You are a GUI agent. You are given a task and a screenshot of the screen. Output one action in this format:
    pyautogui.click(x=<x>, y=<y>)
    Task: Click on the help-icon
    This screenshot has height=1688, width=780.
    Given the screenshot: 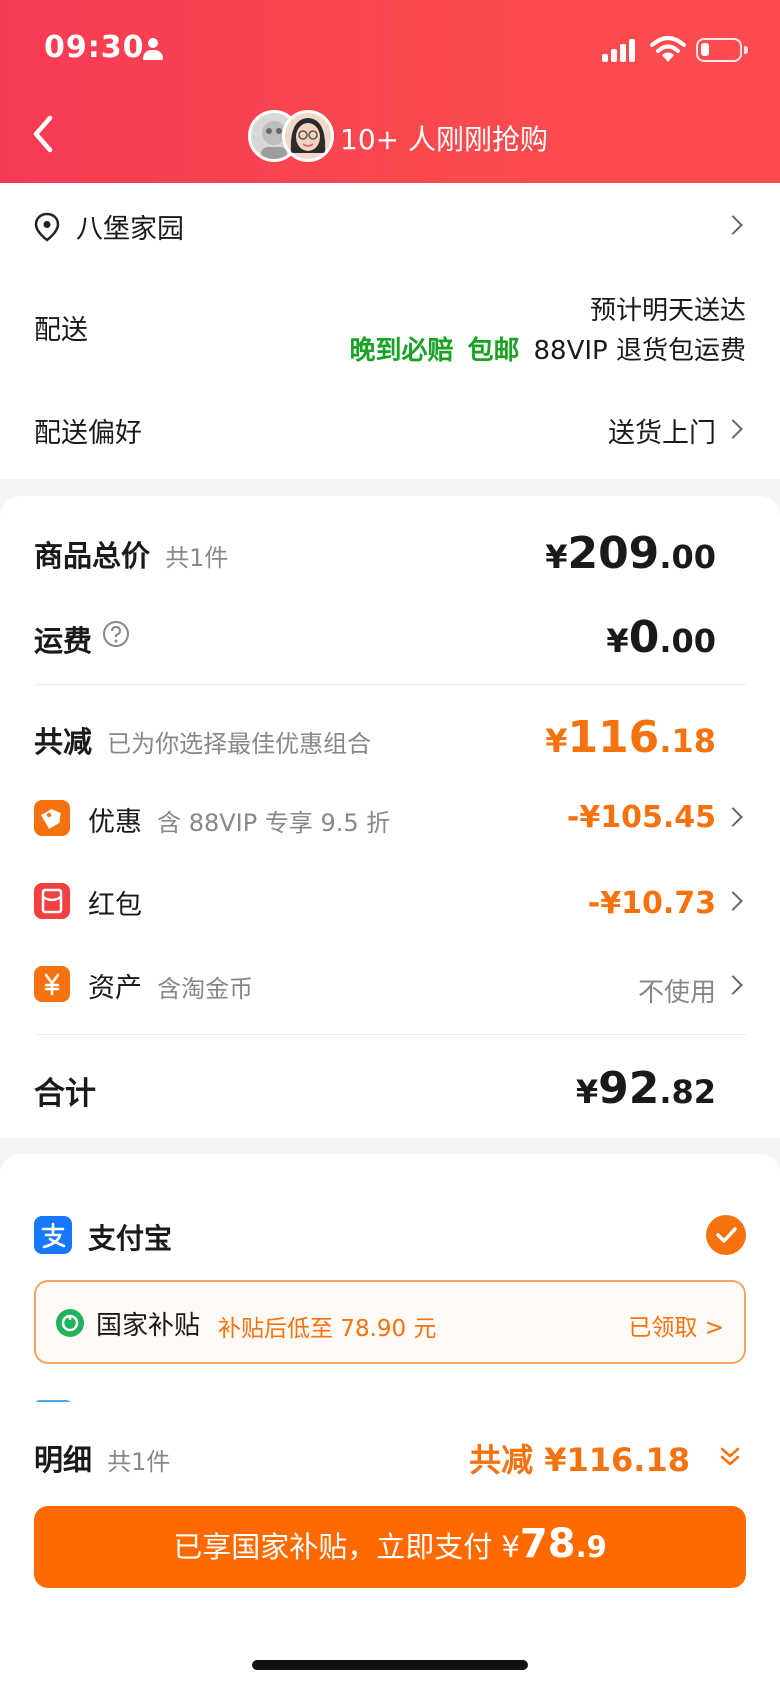 What is the action you would take?
    pyautogui.click(x=116, y=634)
    